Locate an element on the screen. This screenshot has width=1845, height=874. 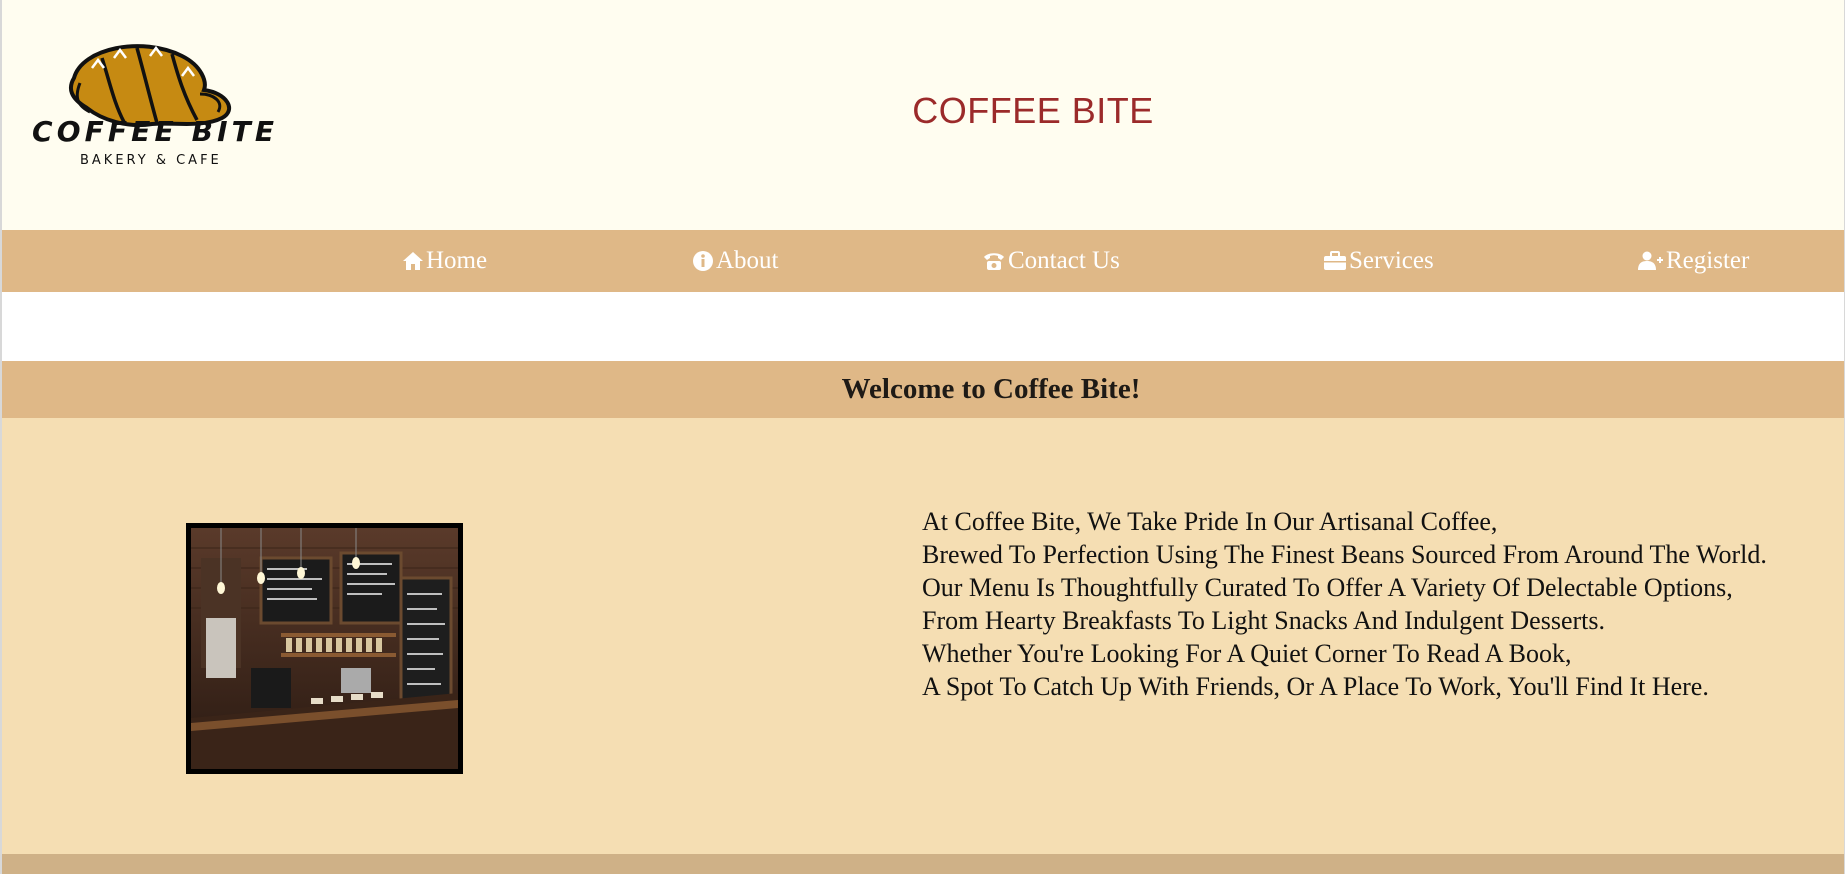
svg-text: BAKERY & CAFE is located at coordinates (151, 160).